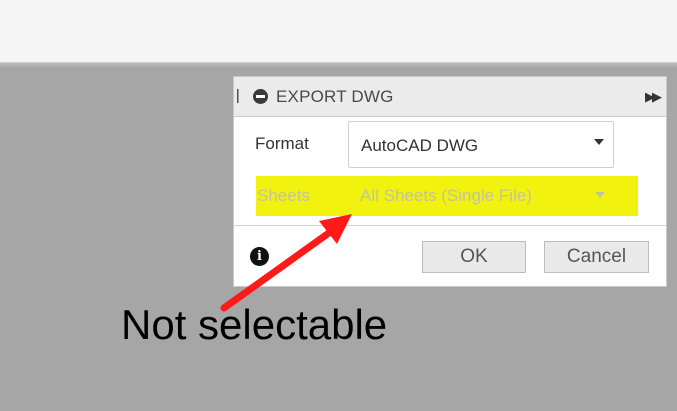 This screenshot has width=677, height=411. Describe the element at coordinates (286, 263) in the screenshot. I see `annotation-arrow` at that location.